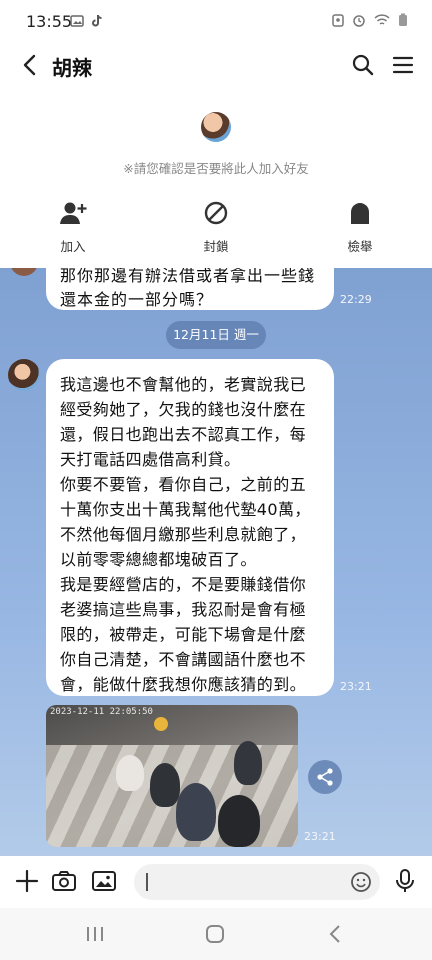 The height and width of the screenshot is (960, 432). What do you see at coordinates (356, 299) in the screenshot?
I see `message-time: 22:29` at bounding box center [356, 299].